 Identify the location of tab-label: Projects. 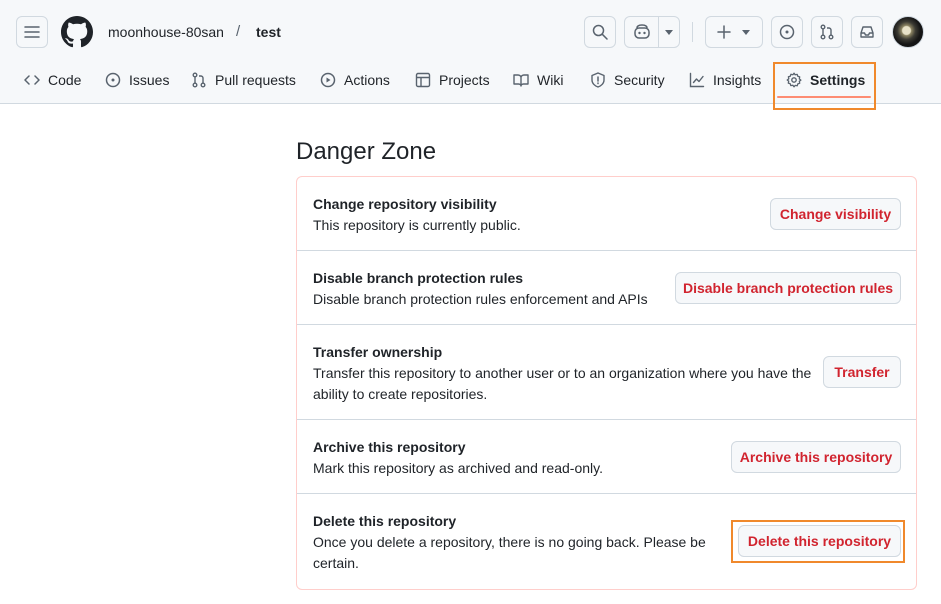
(464, 80).